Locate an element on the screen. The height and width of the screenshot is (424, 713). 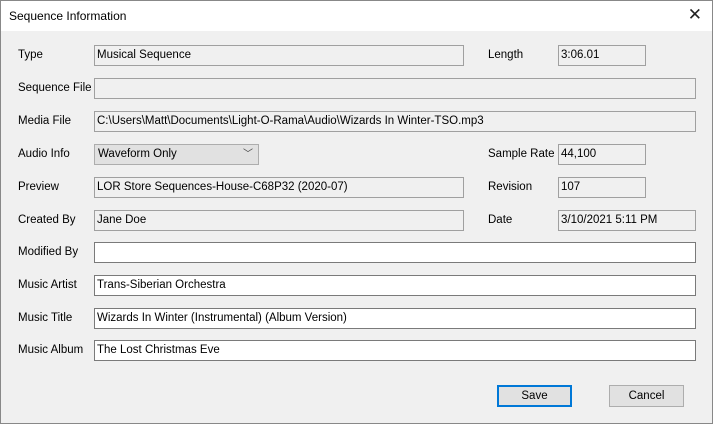
created-by-label: Created By is located at coordinates (47, 220).